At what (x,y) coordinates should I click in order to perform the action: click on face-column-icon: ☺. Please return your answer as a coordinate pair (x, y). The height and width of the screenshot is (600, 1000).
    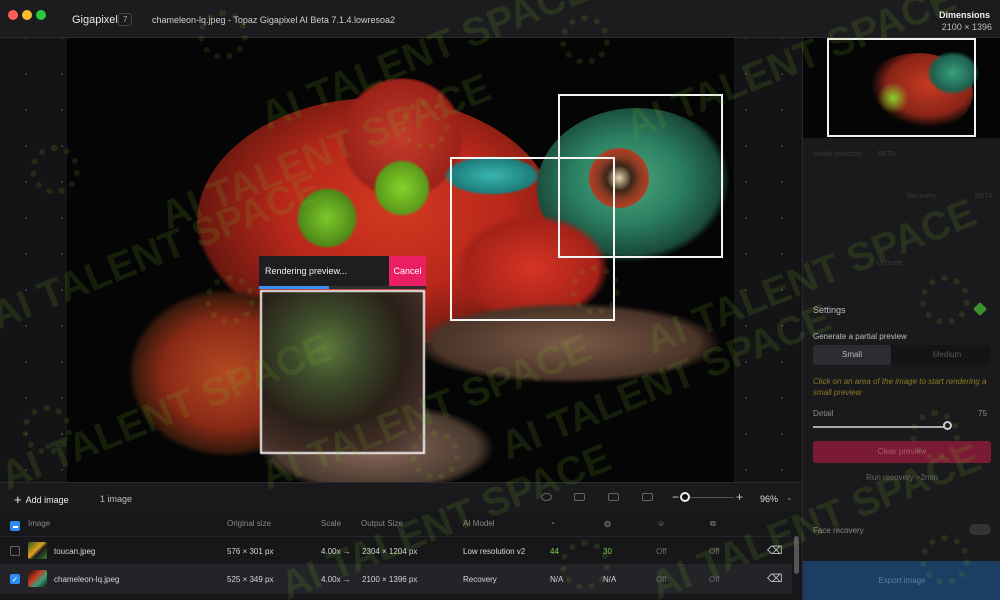
    Looking at the image, I should click on (661, 523).